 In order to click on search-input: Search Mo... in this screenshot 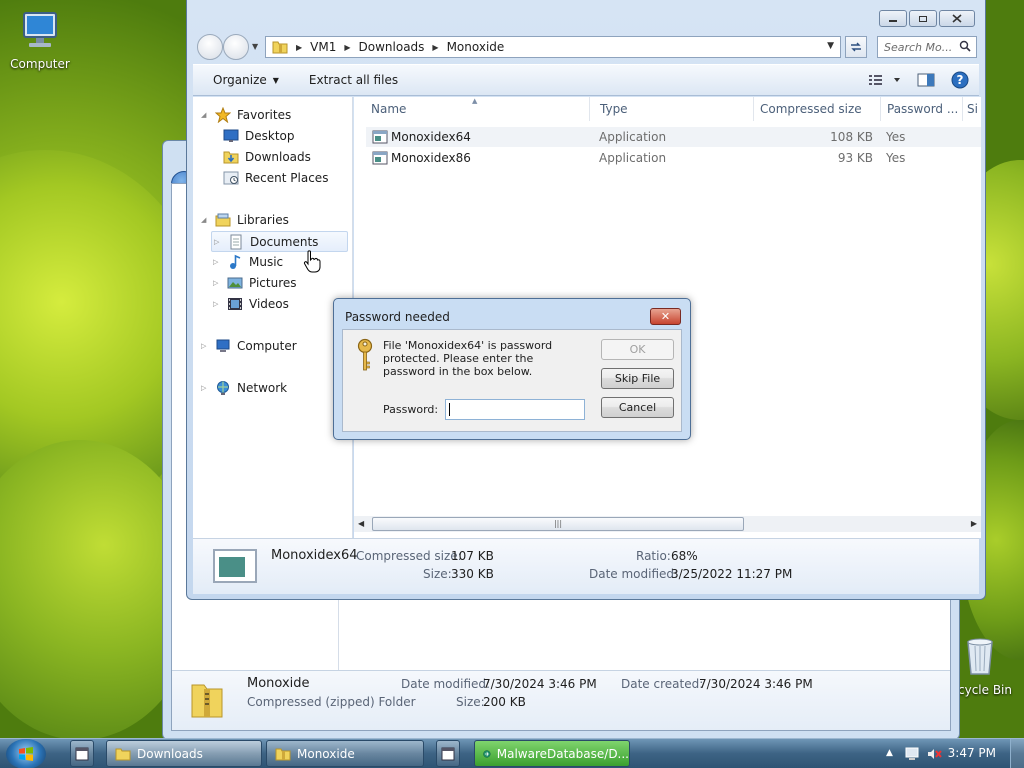, I will do `click(927, 47)`.